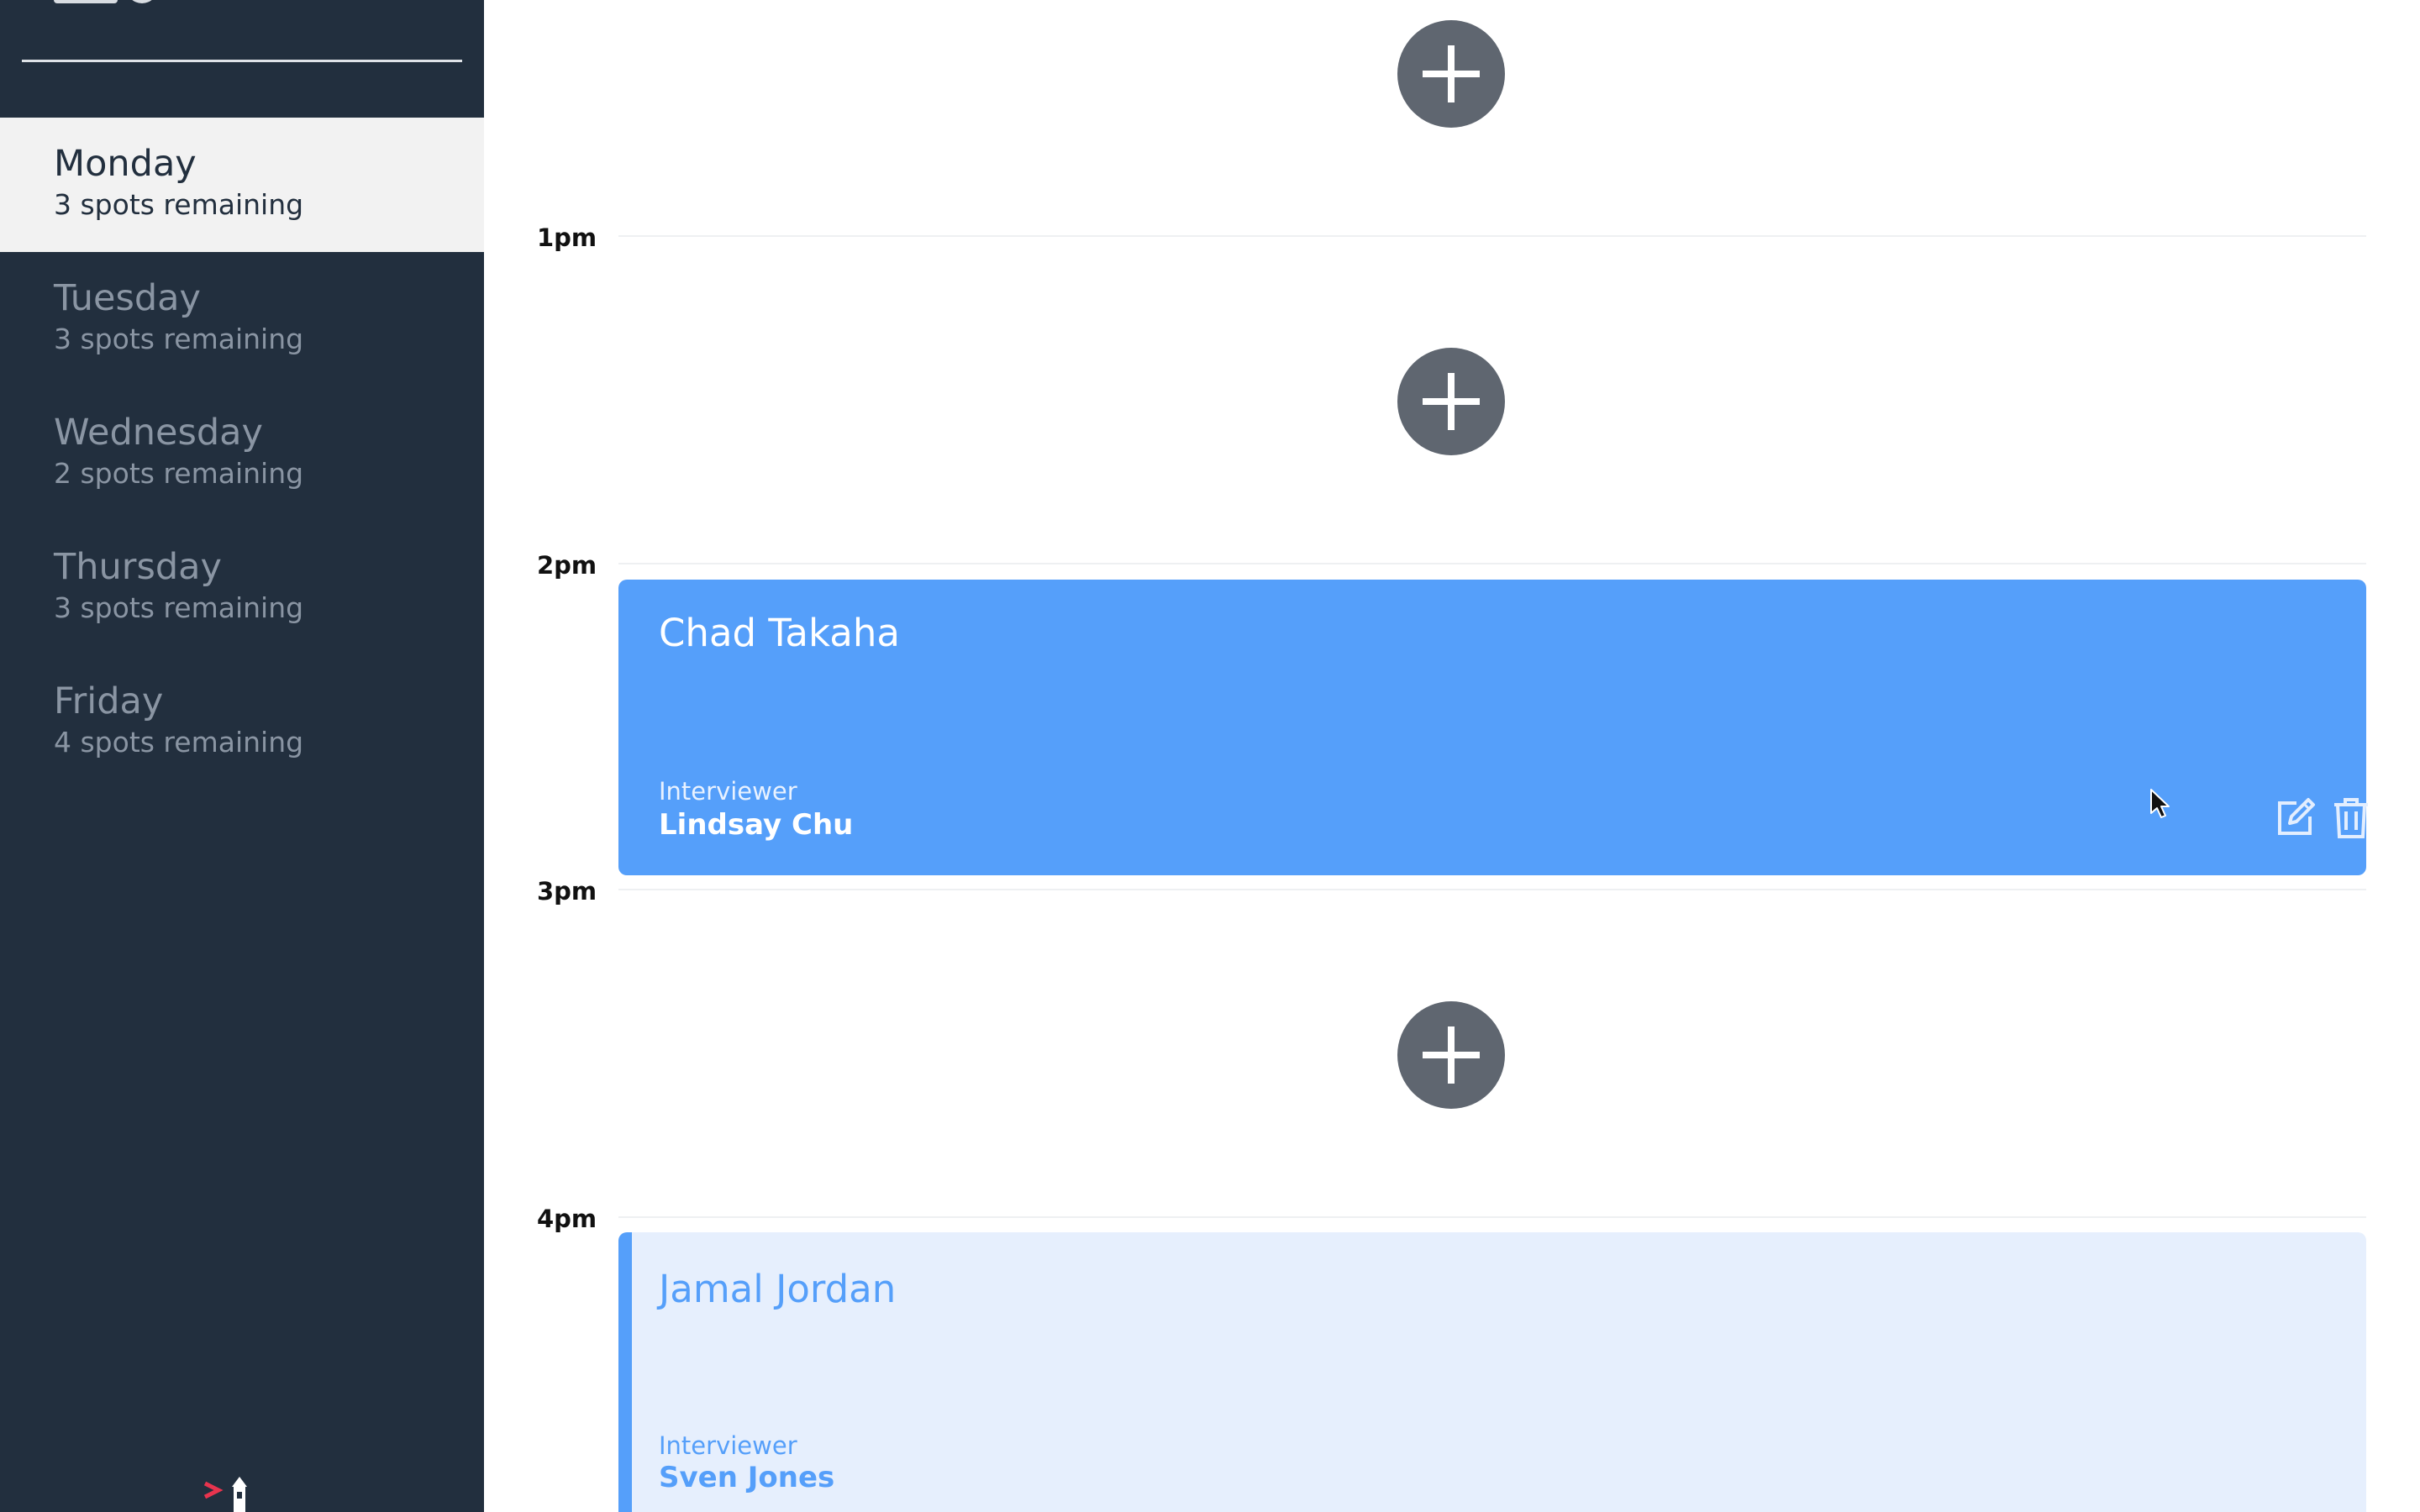 The width and height of the screenshot is (2420, 1512). Describe the element at coordinates (747, 1477) in the screenshot. I see `interviewer-name: Sven Jones` at that location.